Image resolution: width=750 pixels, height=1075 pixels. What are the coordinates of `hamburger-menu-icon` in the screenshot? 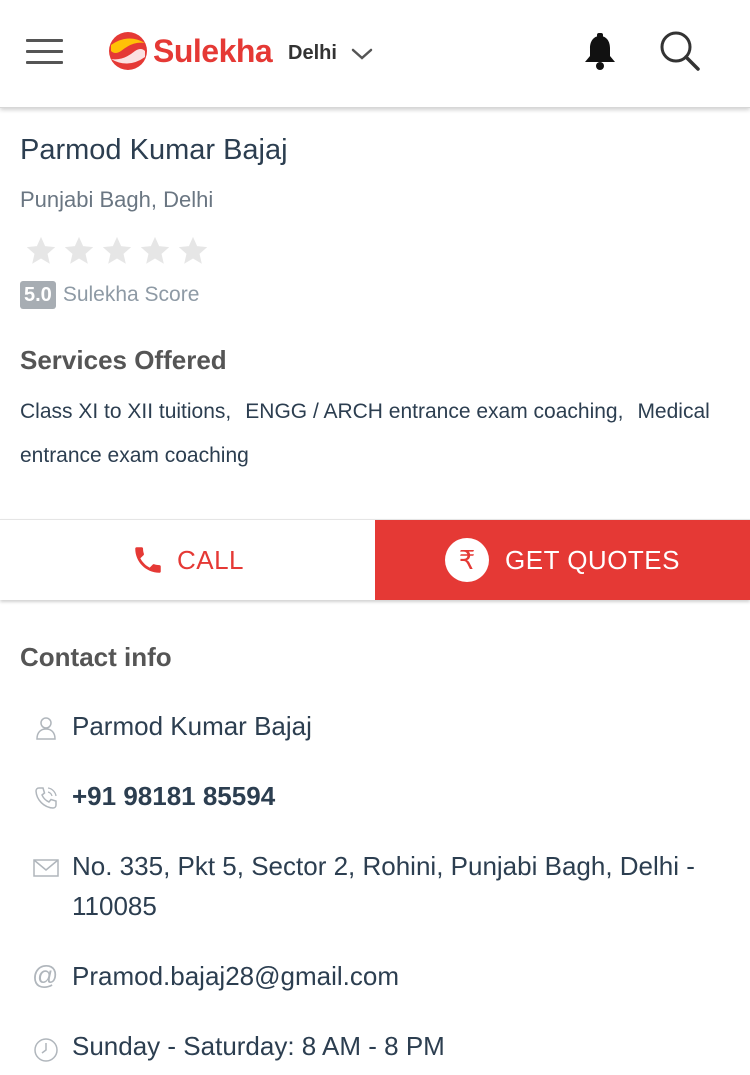 It's located at (44, 52).